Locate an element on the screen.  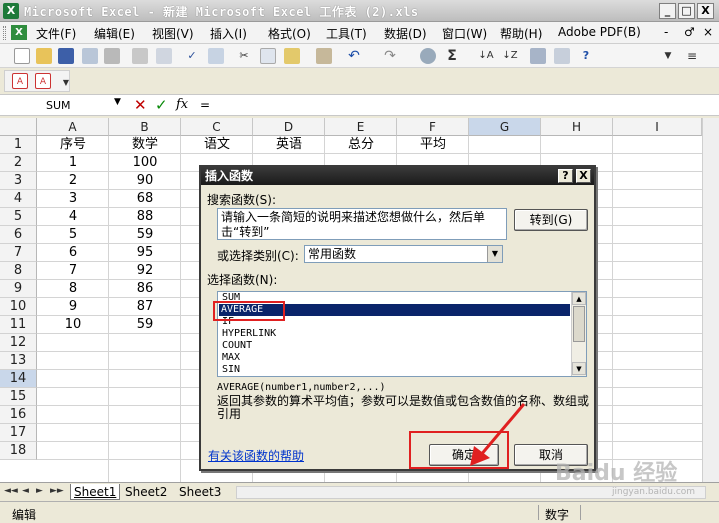
function-list-scrollbar: ▲ ▼ is located at coordinates (578, 334).